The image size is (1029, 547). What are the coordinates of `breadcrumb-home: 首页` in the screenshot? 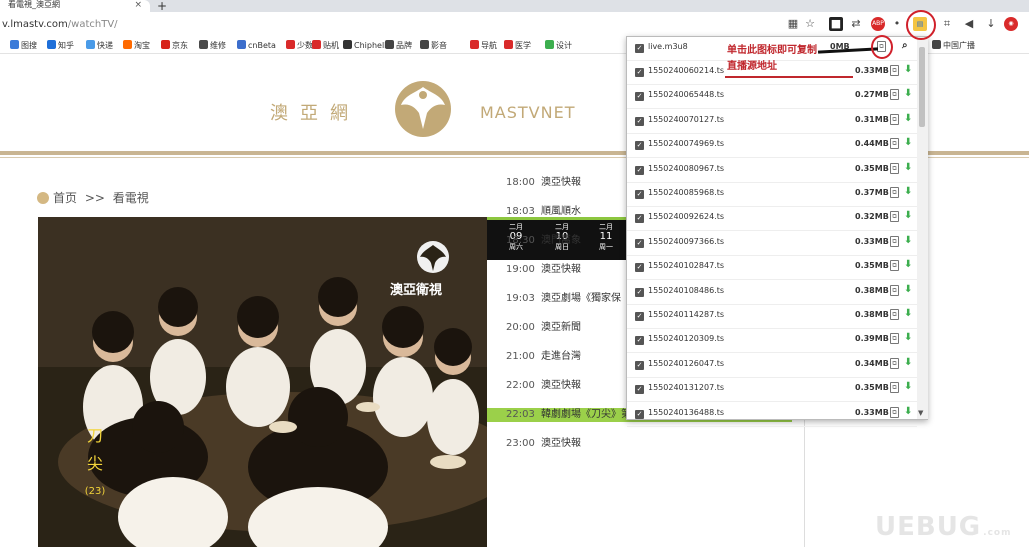 It's located at (65, 198).